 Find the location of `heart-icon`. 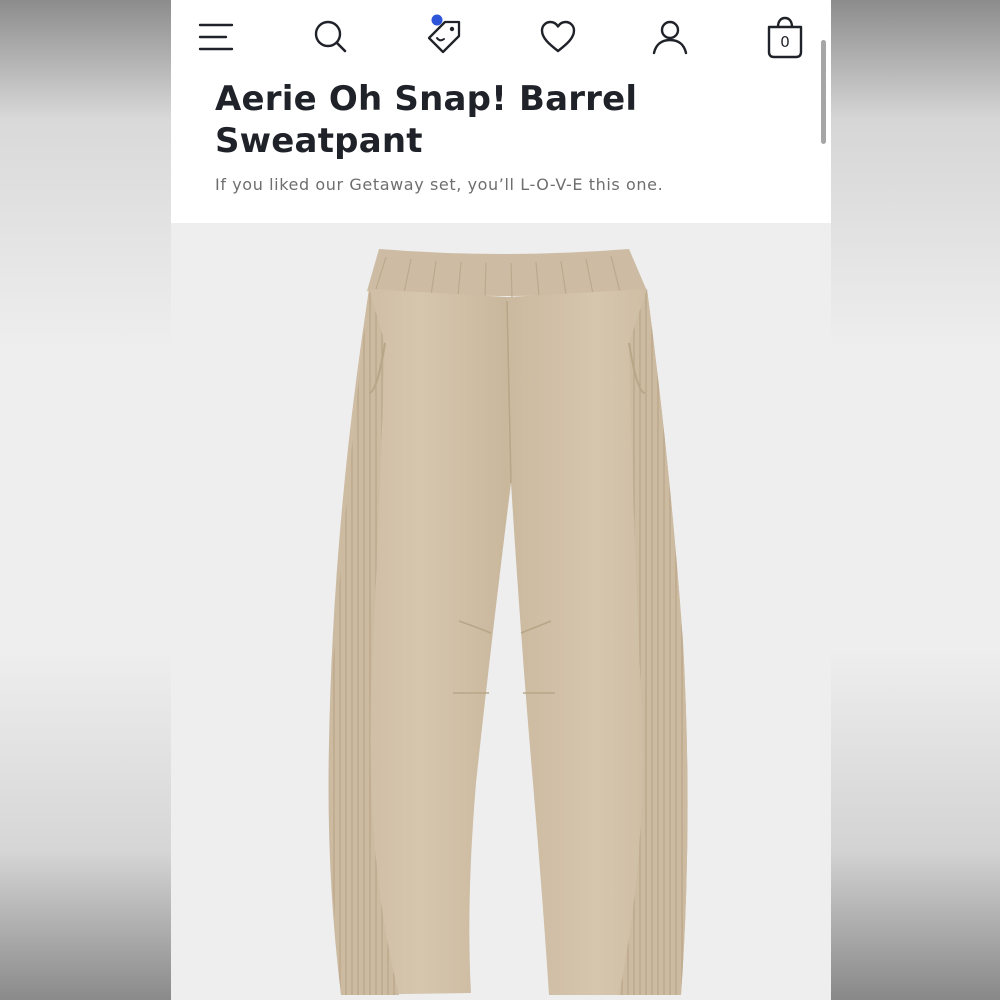

heart-icon is located at coordinates (558, 37).